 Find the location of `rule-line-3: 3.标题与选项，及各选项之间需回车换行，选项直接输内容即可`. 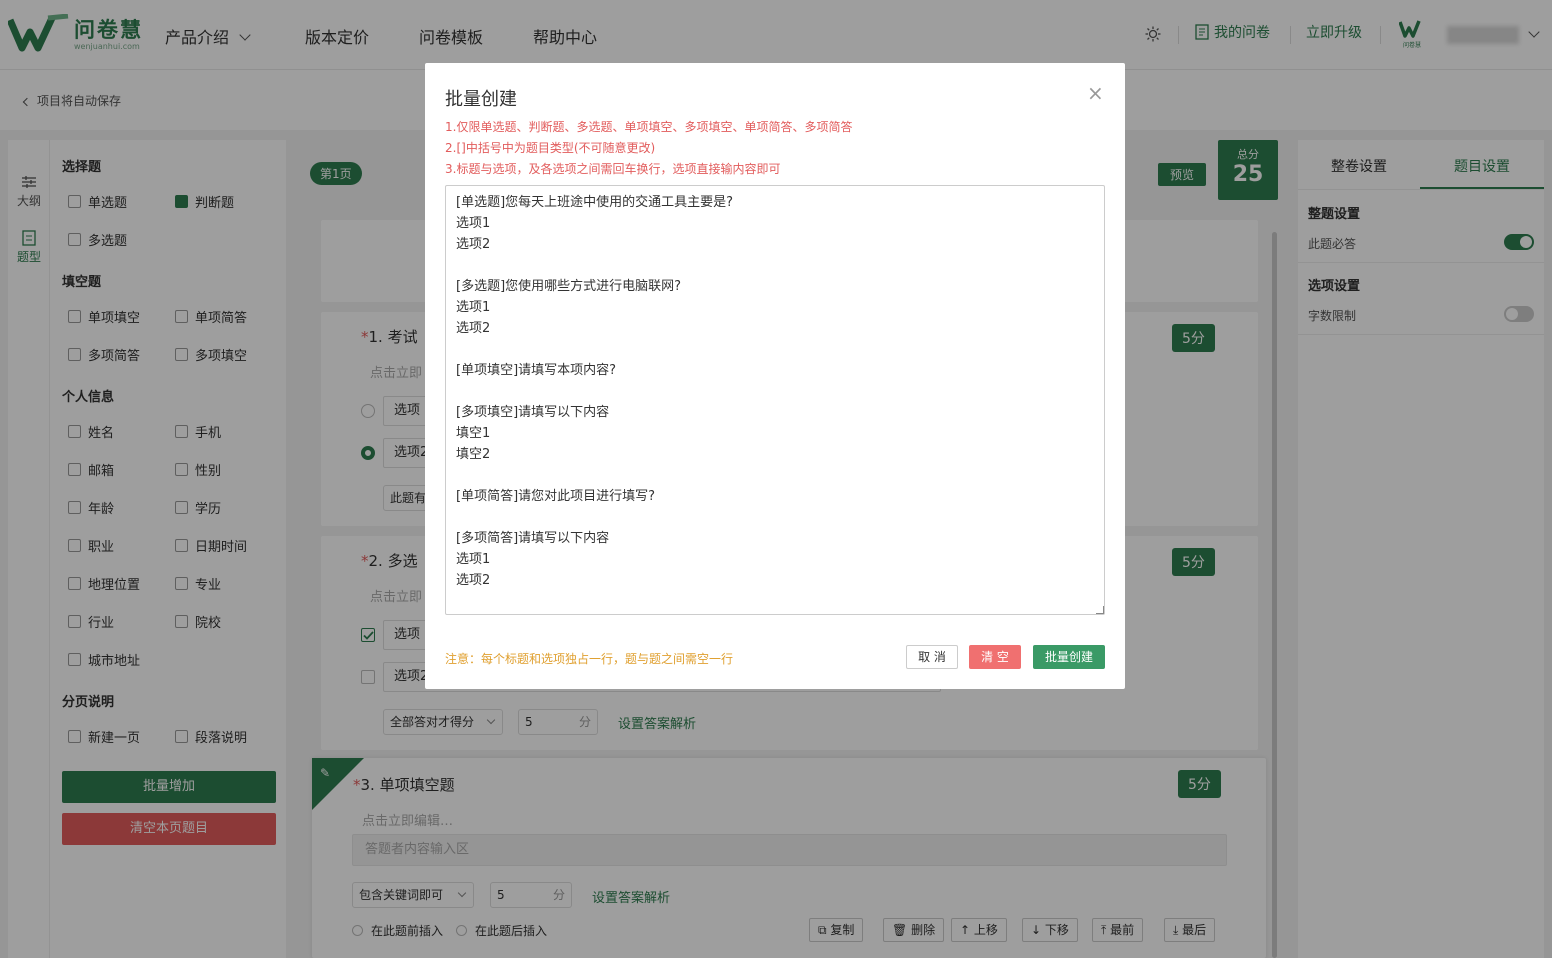

rule-line-3: 3.标题与选项，及各选项之间需回车换行，选项直接输内容即可 is located at coordinates (613, 169).